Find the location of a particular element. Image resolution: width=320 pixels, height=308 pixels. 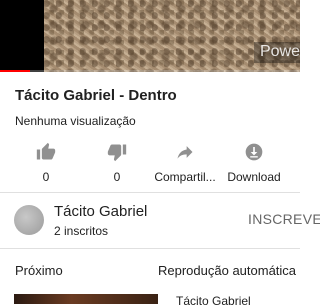

dislike-count: 0 is located at coordinates (117, 177).